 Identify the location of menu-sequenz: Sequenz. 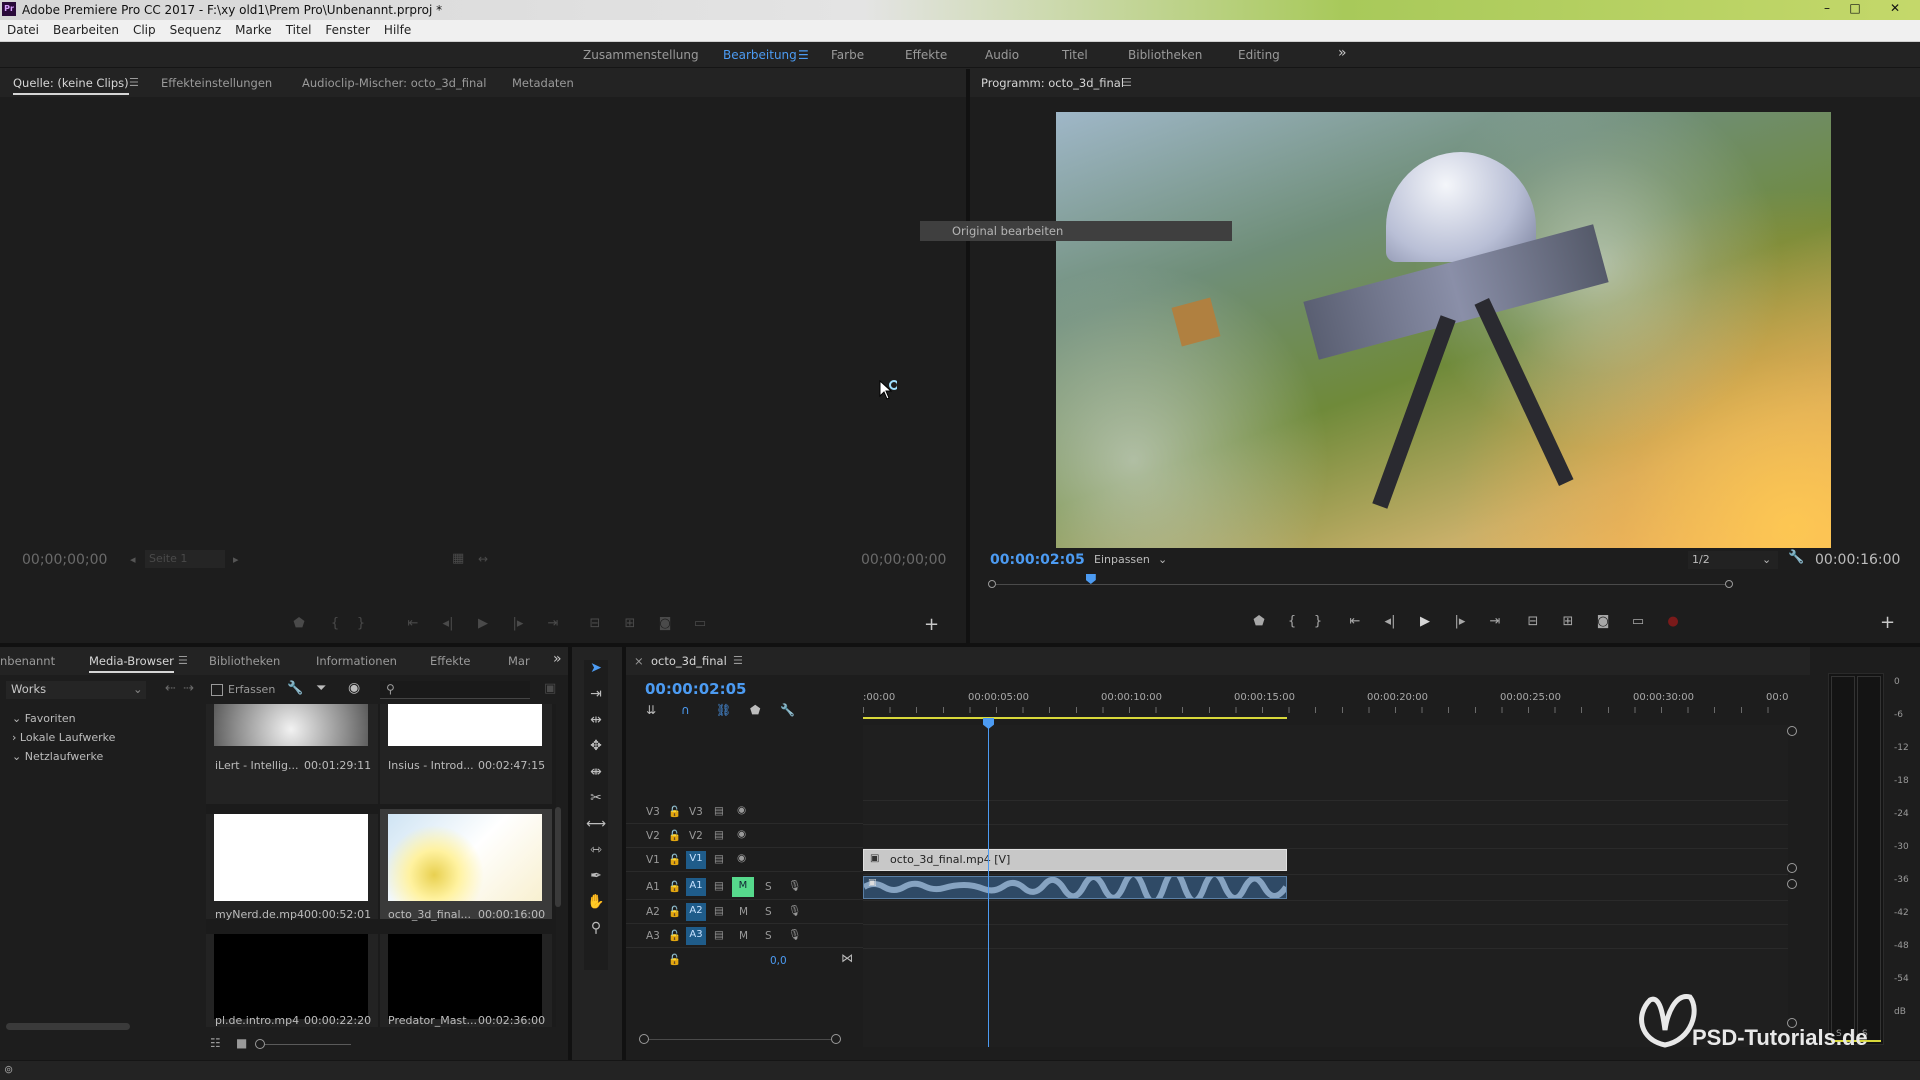
(196, 28).